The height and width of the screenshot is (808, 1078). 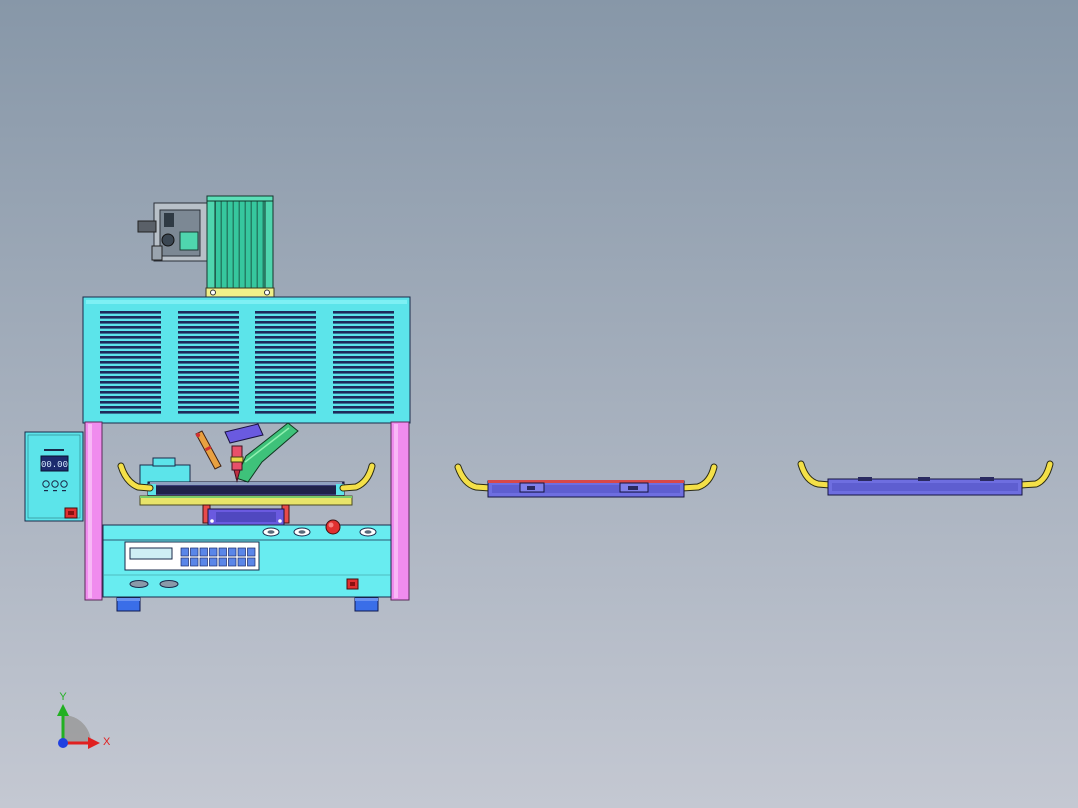 I want to click on keypad-lcd, so click(x=151, y=553).